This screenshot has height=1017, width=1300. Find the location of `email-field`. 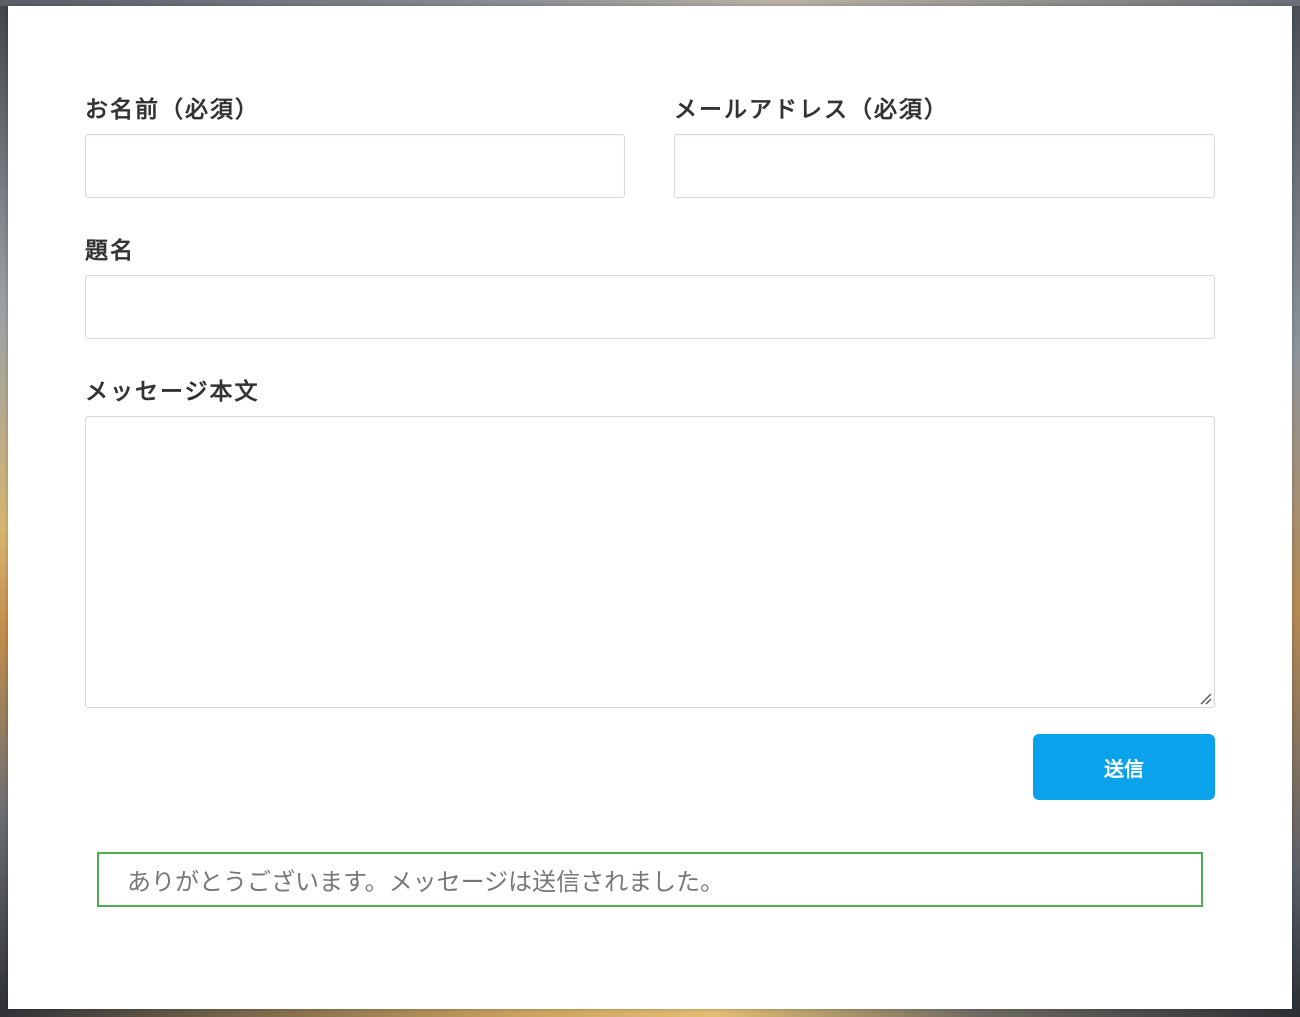

email-field is located at coordinates (944, 166).